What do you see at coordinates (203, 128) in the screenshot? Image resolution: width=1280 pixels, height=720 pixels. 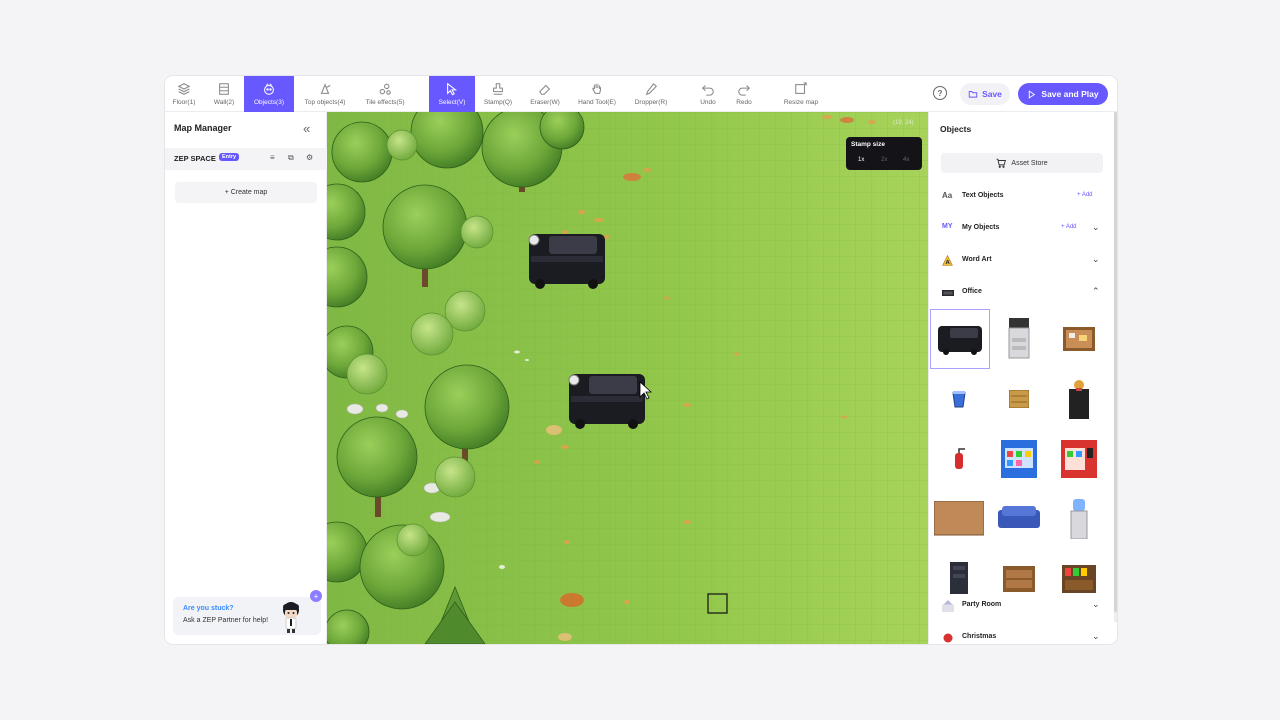 I see `panel-title: Map Manager` at bounding box center [203, 128].